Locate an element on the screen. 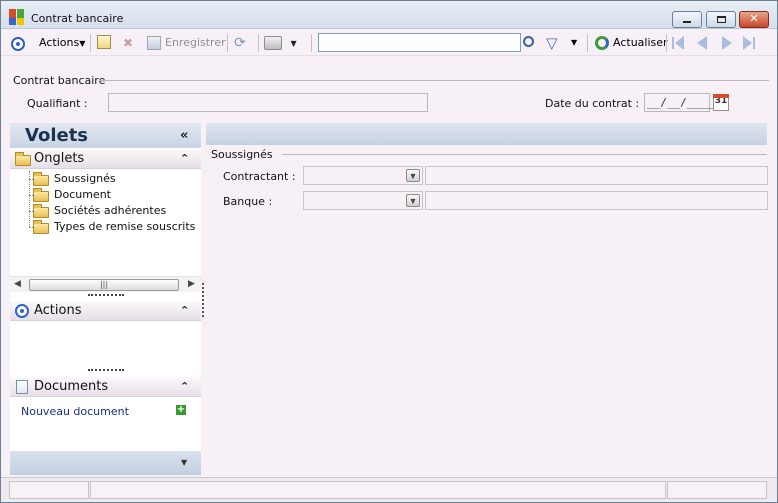  scroll-thumb: ||| is located at coordinates (104, 285).